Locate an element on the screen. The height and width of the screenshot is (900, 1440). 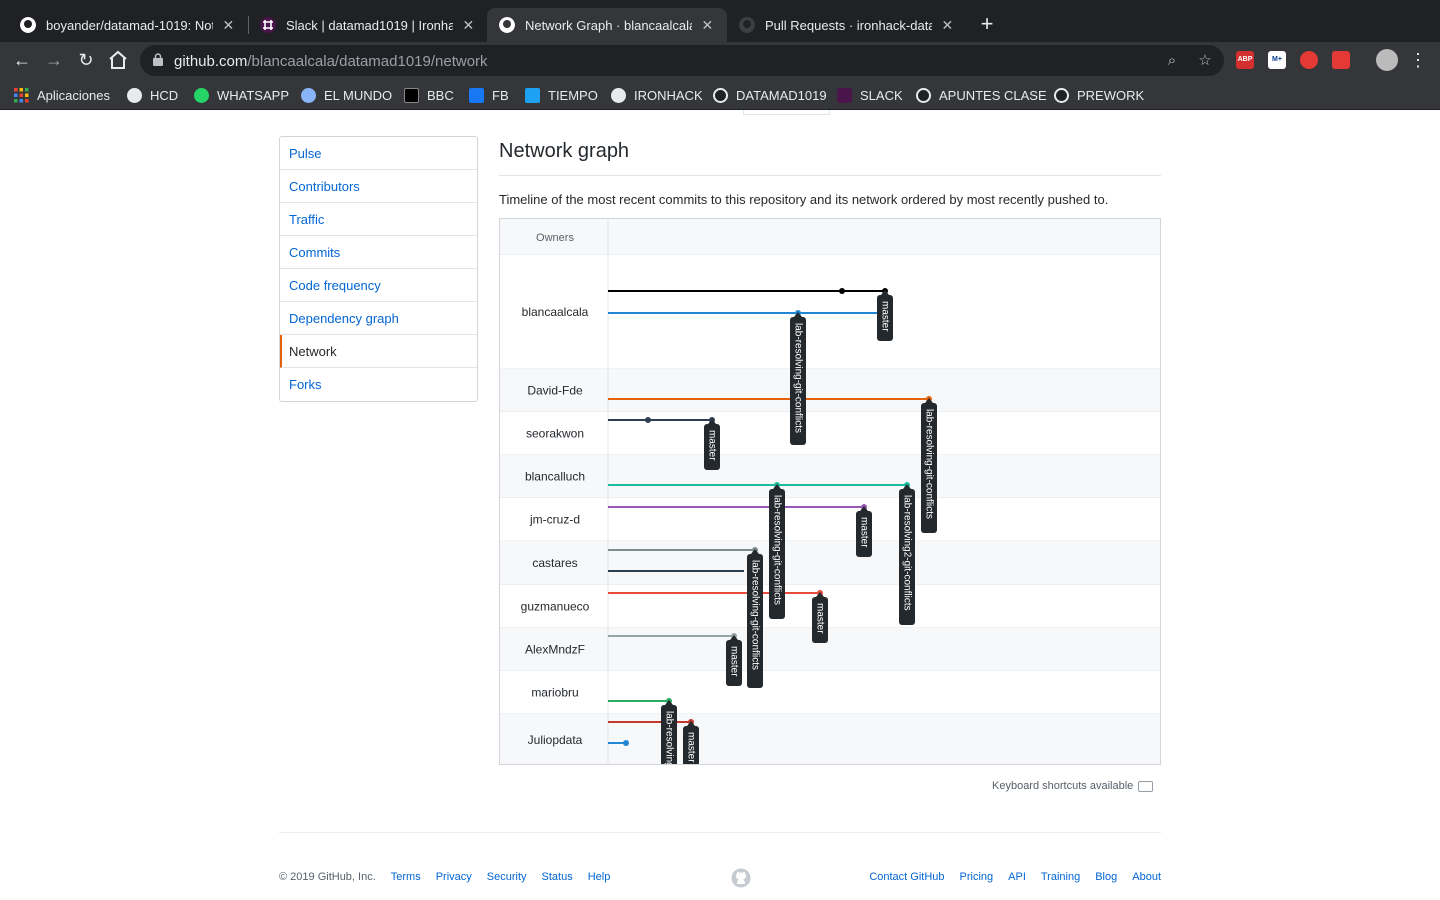
footer-link-training: Training is located at coordinates (1060, 877).